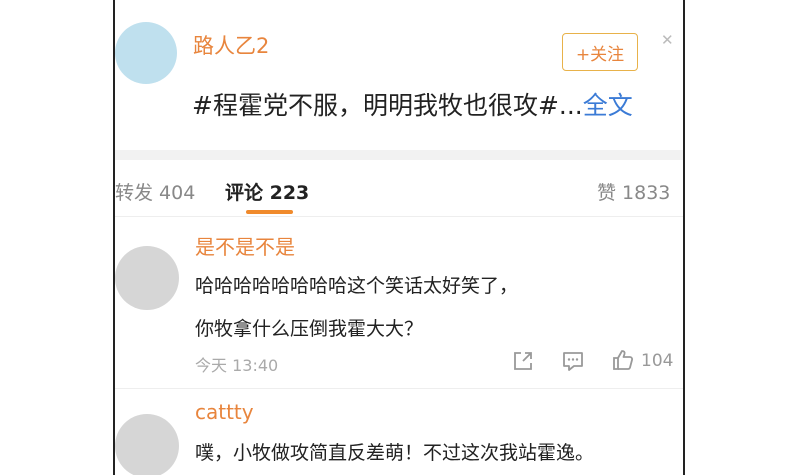 The height and width of the screenshot is (475, 800). What do you see at coordinates (399, 155) in the screenshot?
I see `section-gap` at bounding box center [399, 155].